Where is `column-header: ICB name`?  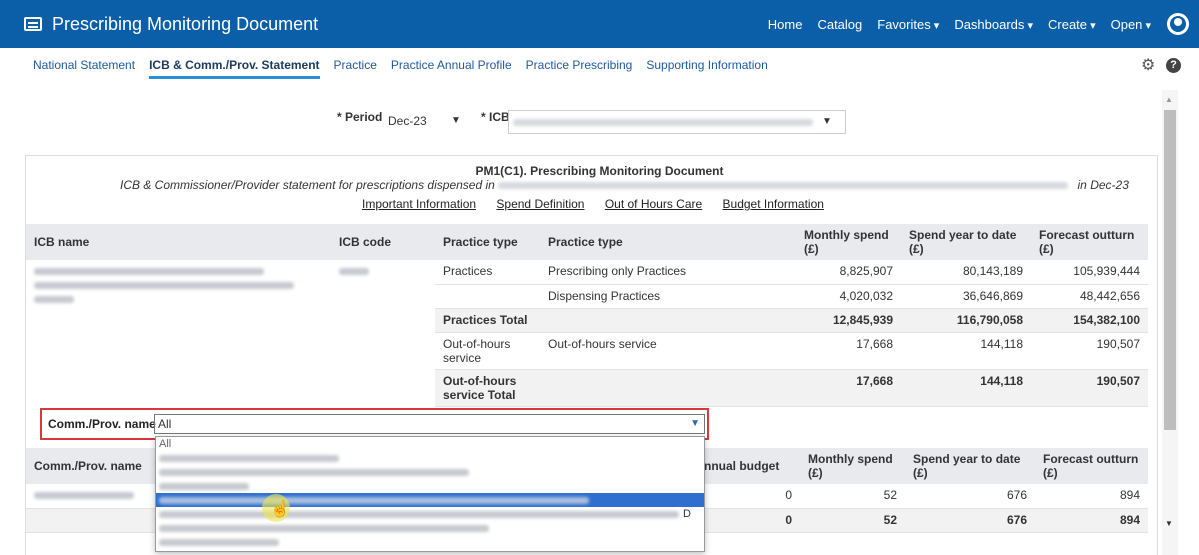
column-header: ICB name is located at coordinates (178, 242).